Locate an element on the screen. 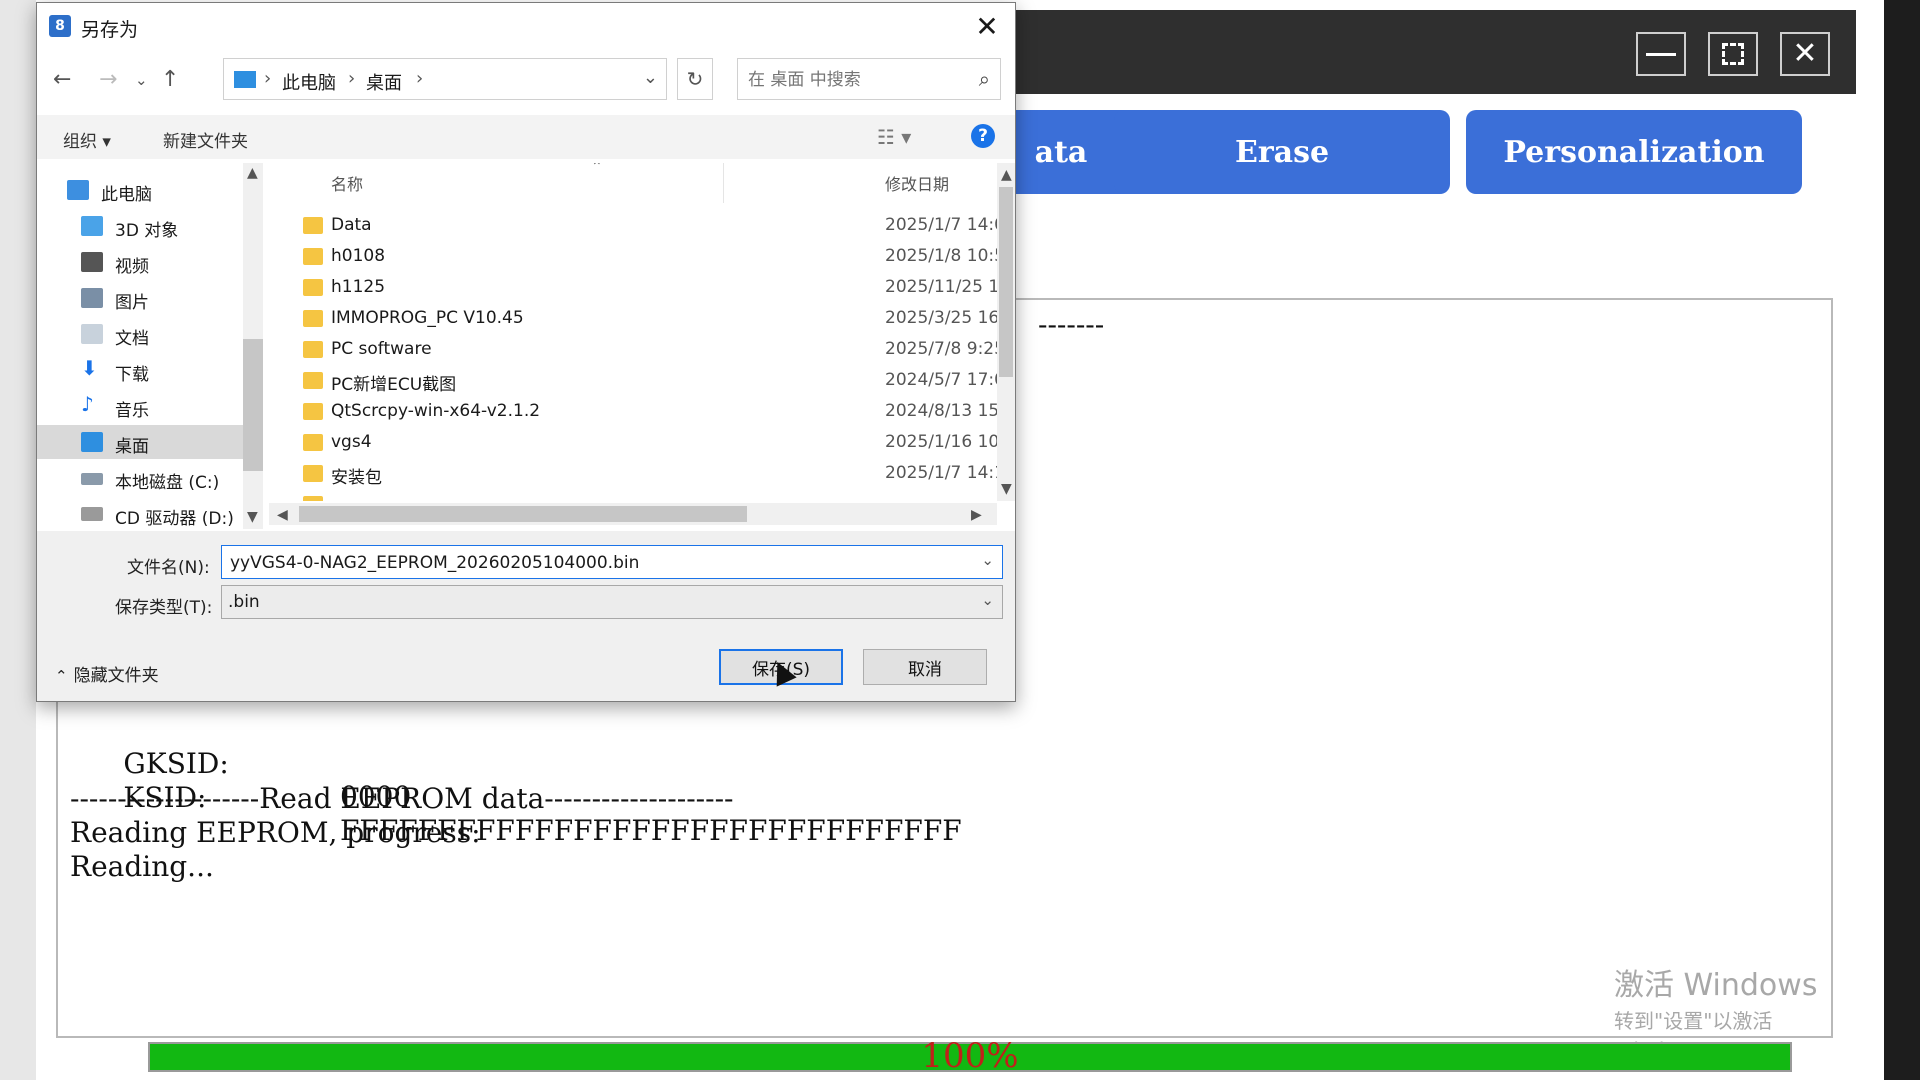 The width and height of the screenshot is (1920, 1080). file-list-horizontal-thumb is located at coordinates (523, 514).